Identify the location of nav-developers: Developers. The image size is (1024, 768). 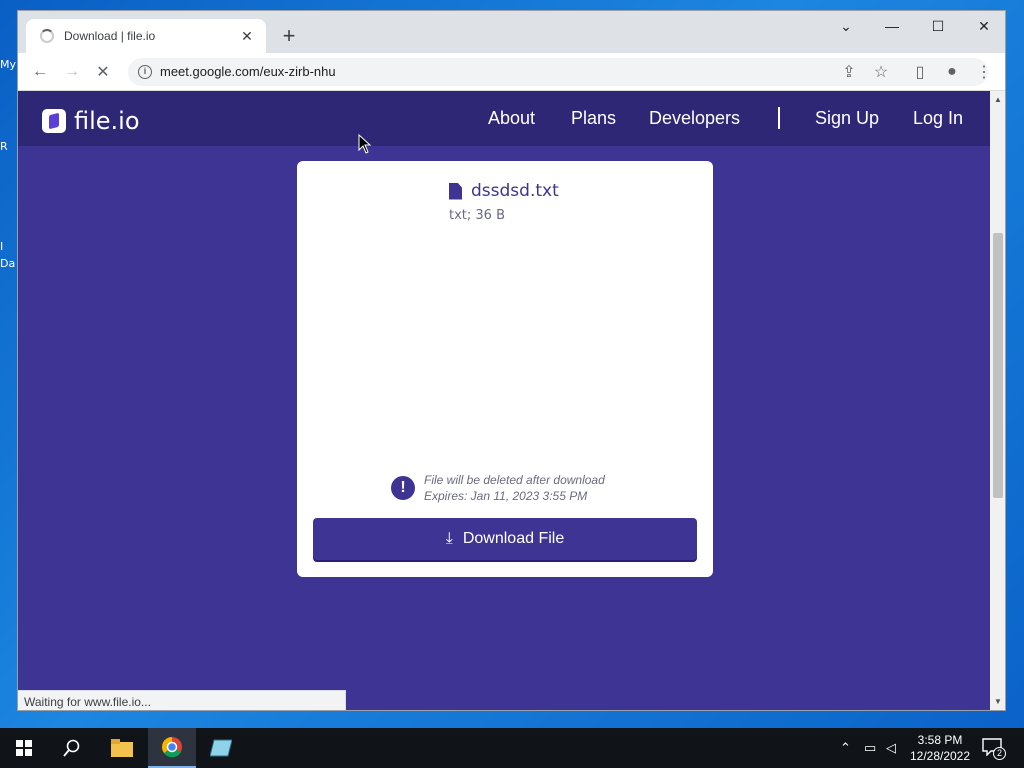
(694, 118).